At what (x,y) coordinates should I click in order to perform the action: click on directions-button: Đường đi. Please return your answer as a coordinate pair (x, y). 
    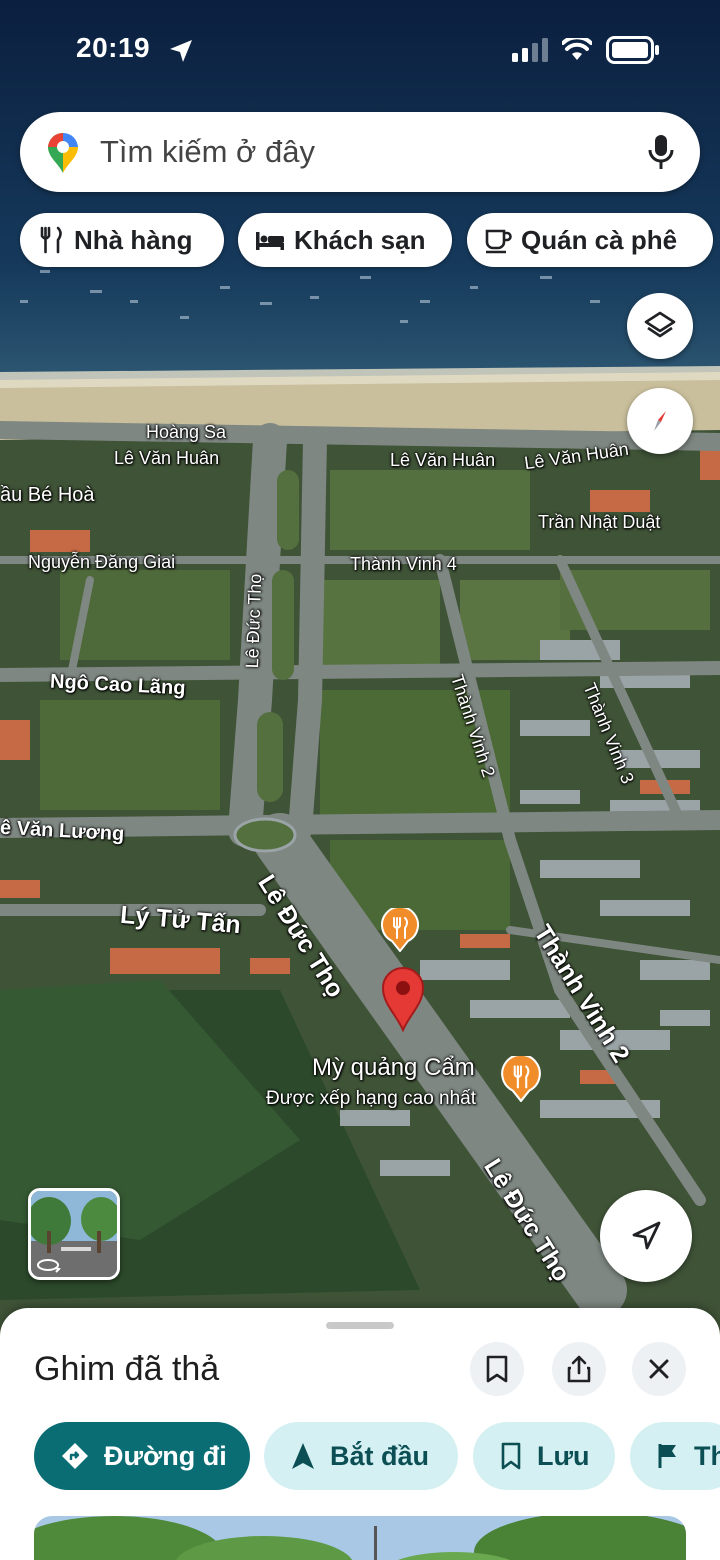
    Looking at the image, I should click on (142, 1456).